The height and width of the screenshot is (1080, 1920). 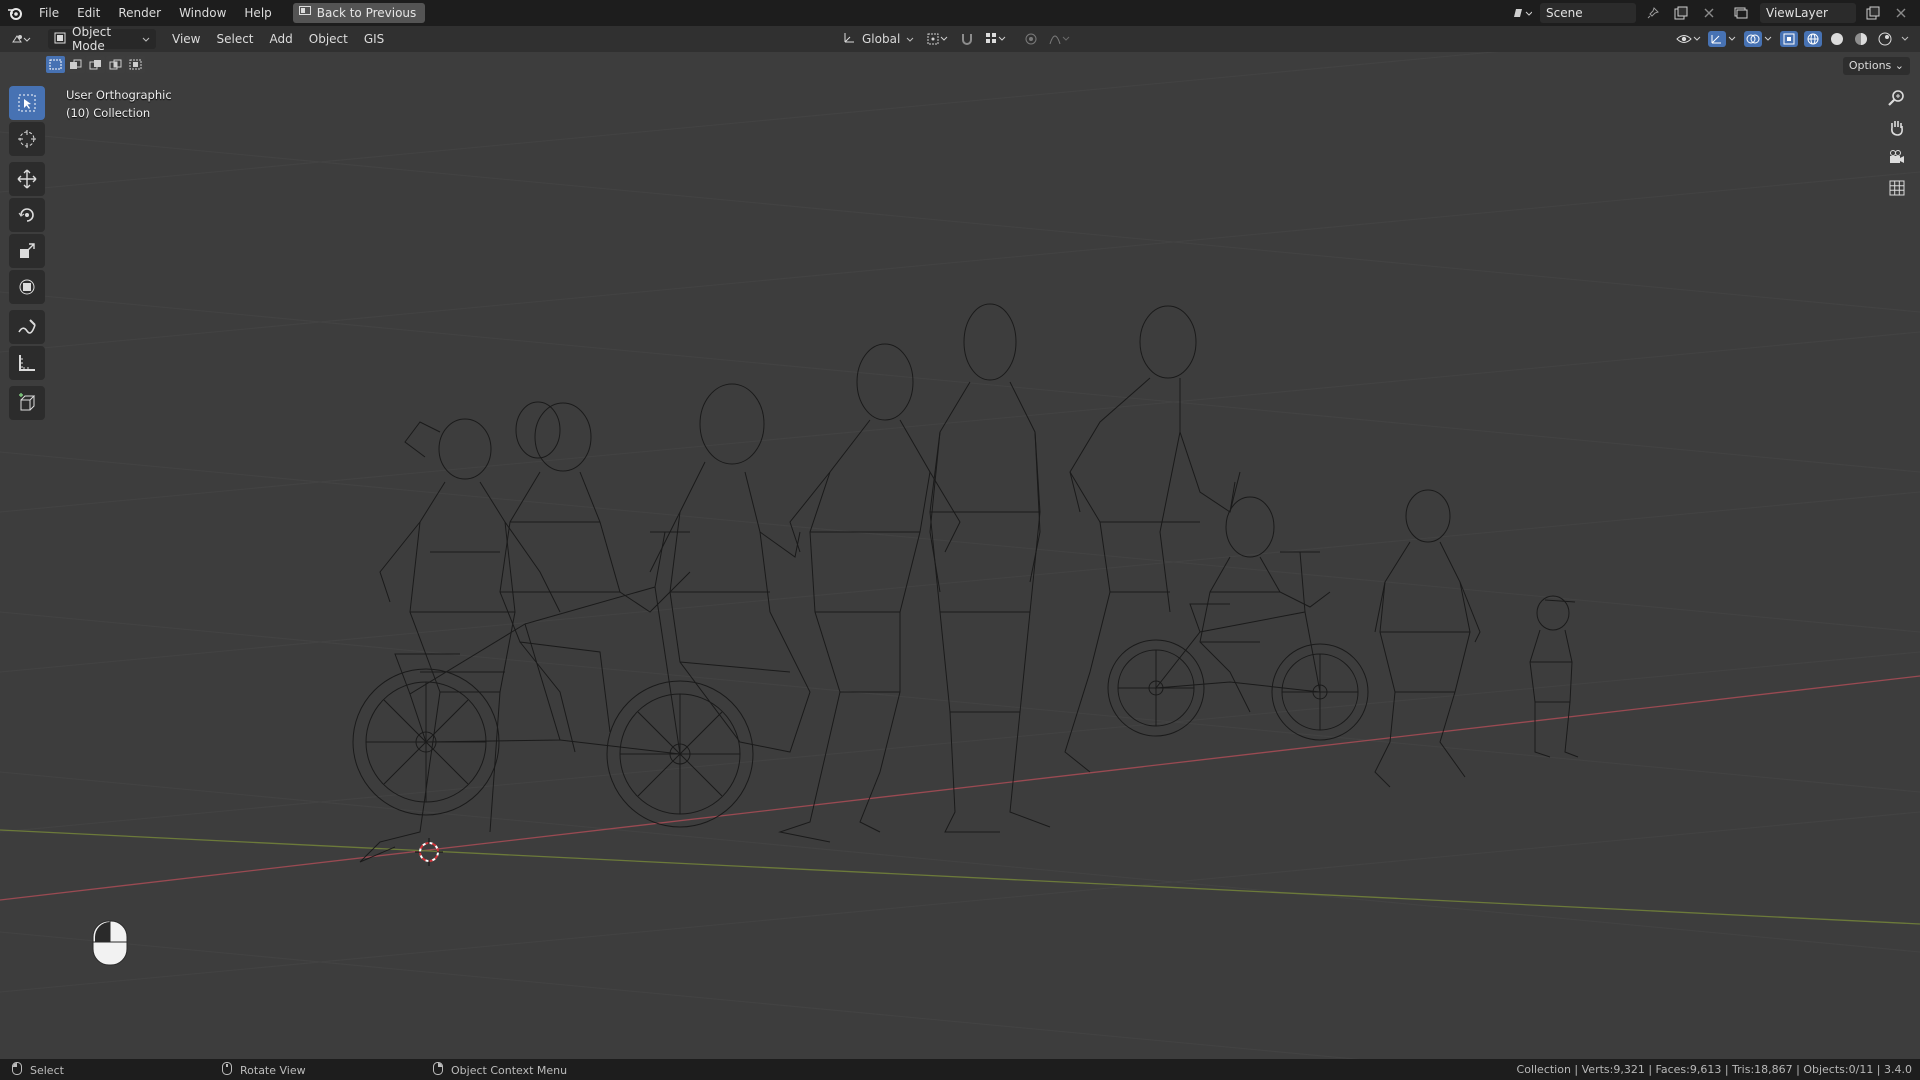 I want to click on transform-orientation-dropdown: Global, so click(x=878, y=39).